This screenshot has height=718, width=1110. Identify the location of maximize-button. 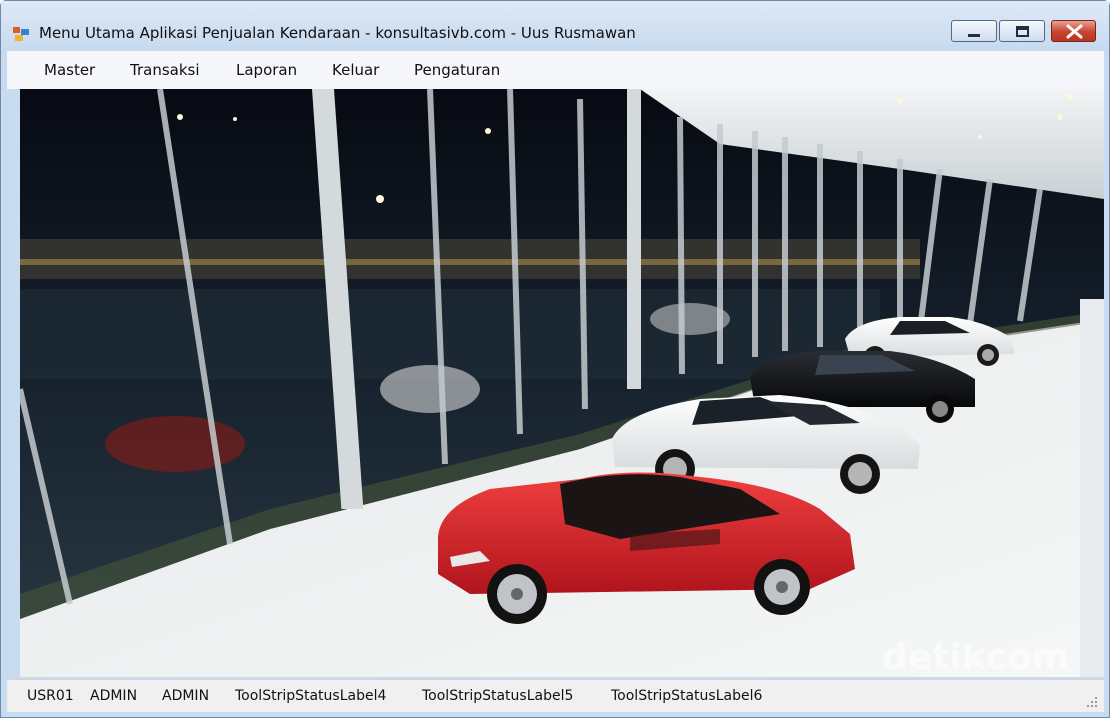
(1022, 31).